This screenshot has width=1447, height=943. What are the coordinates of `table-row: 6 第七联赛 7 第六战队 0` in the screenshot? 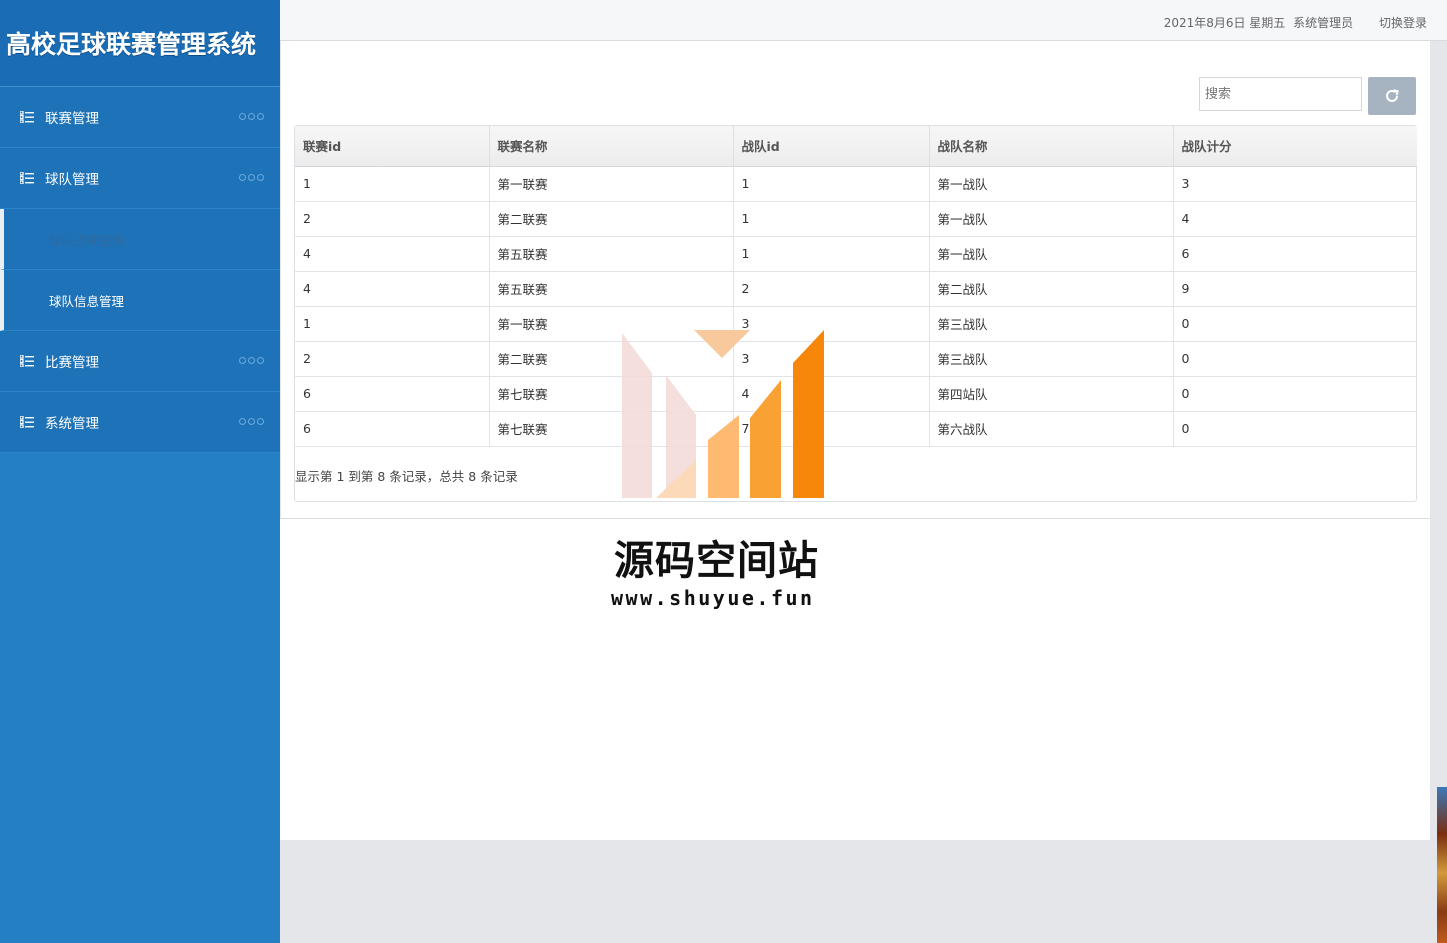 It's located at (856, 429).